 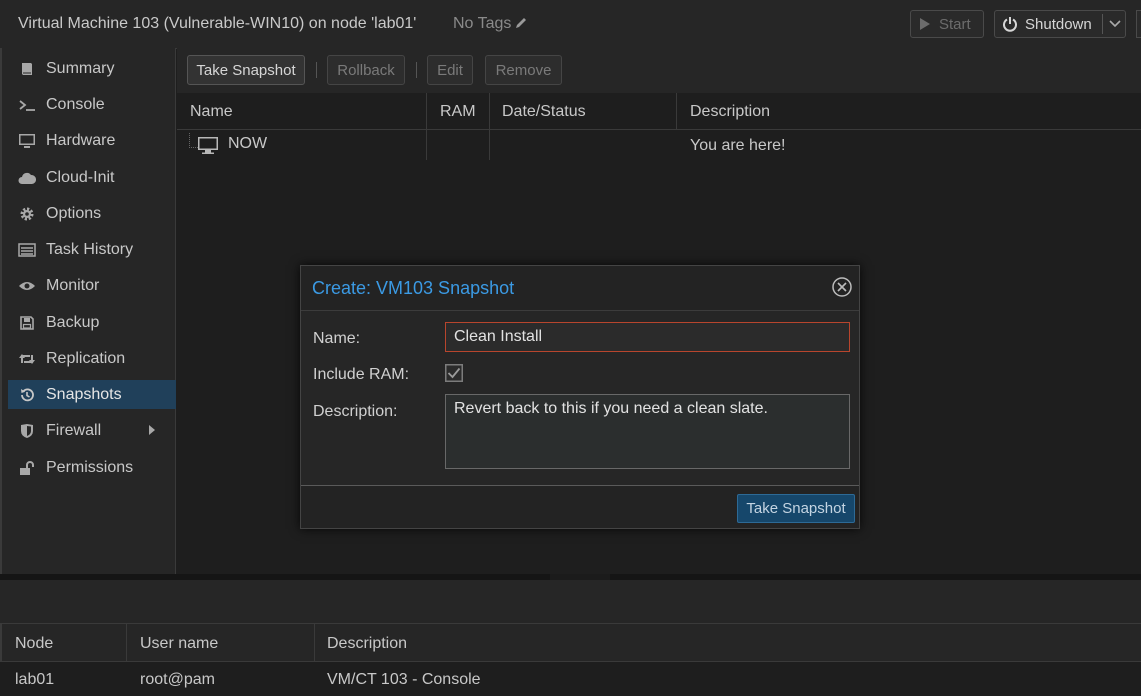 What do you see at coordinates (27, 431) in the screenshot?
I see `shield-icon` at bounding box center [27, 431].